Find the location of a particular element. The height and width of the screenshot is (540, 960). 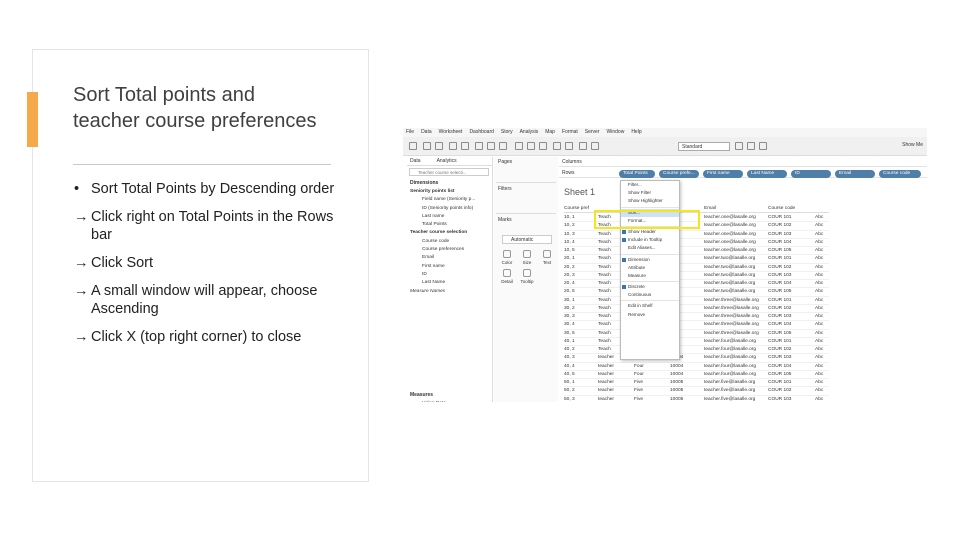

new-sheet-icon is located at coordinates (479, 146).